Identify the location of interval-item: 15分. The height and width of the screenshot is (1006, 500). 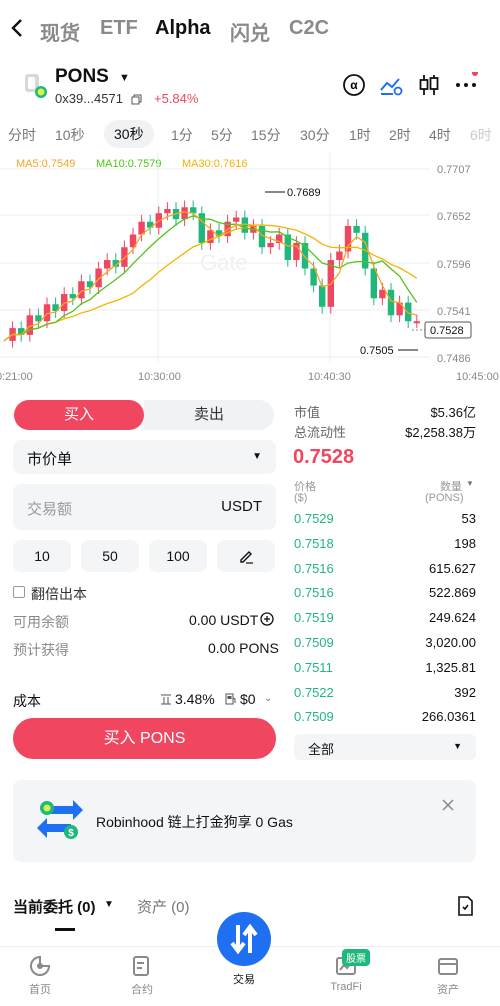
(266, 135).